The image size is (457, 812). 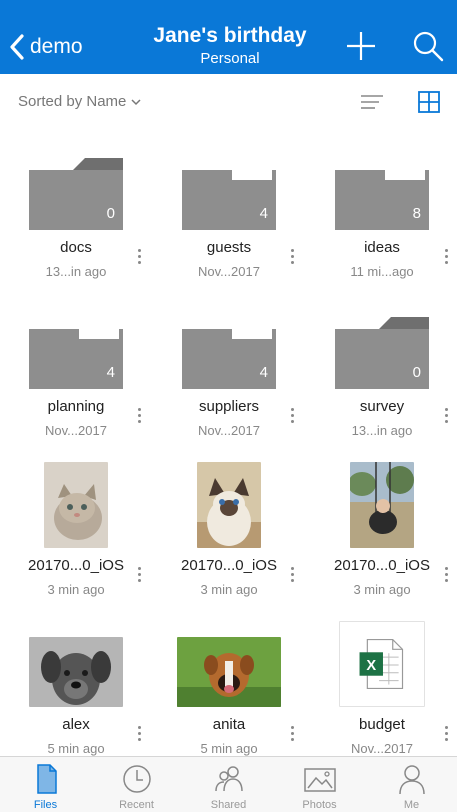 What do you see at coordinates (76, 247) in the screenshot?
I see `item-name: docs` at bounding box center [76, 247].